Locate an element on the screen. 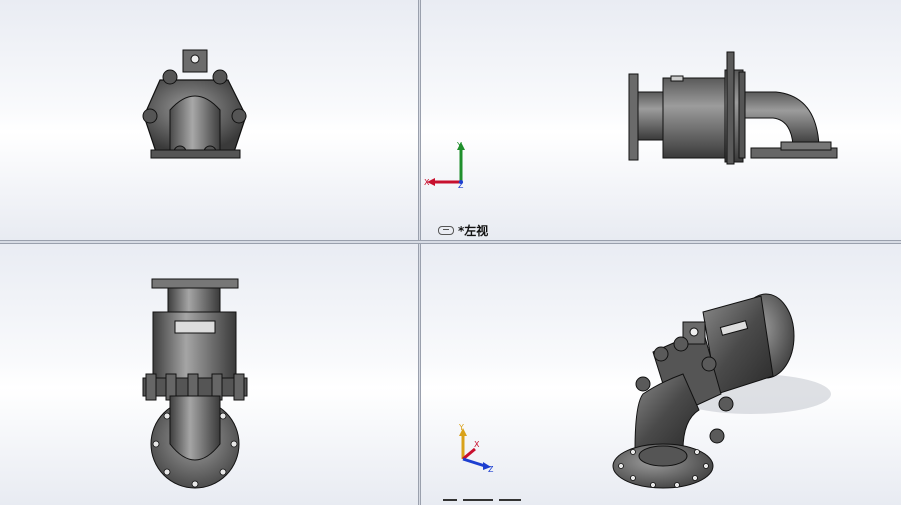 Image resolution: width=901 pixels, height=505 pixels. model-front-view is located at coordinates (194, 104).